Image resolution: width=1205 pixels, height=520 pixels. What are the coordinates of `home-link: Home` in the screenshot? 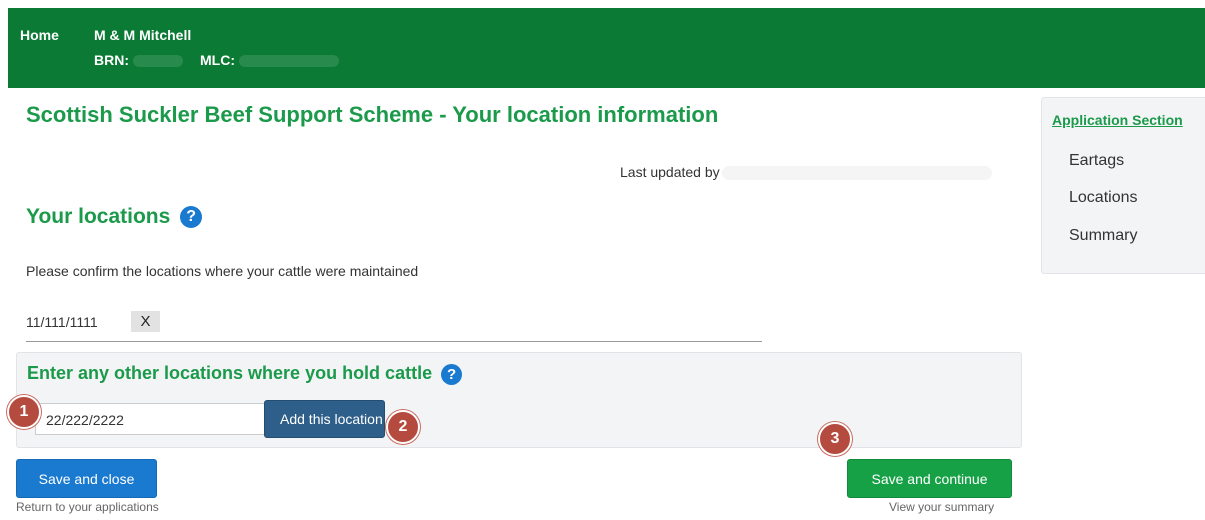 It's located at (39, 35).